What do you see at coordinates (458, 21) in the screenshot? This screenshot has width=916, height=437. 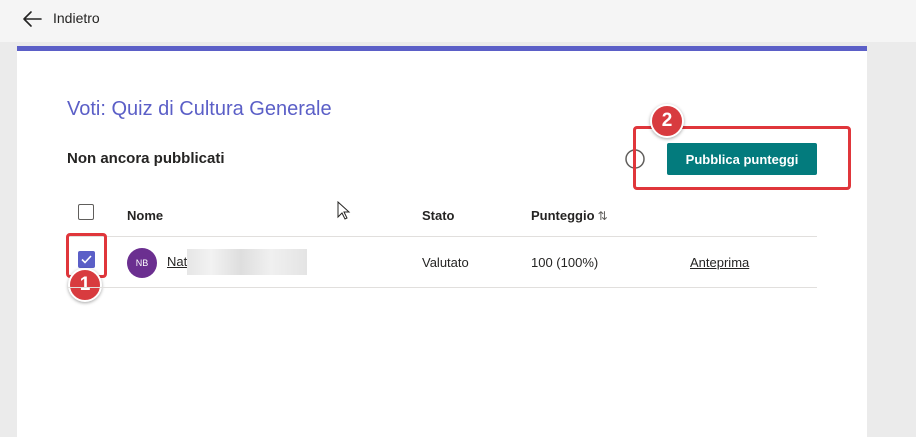 I see `top-bar: Indietro` at bounding box center [458, 21].